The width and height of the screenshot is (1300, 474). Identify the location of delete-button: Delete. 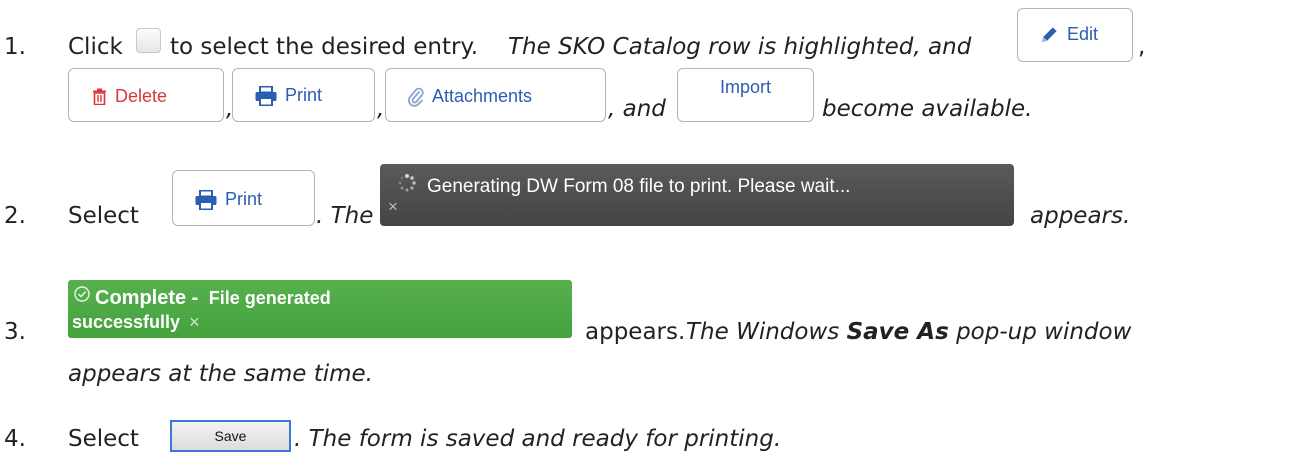
(146, 95).